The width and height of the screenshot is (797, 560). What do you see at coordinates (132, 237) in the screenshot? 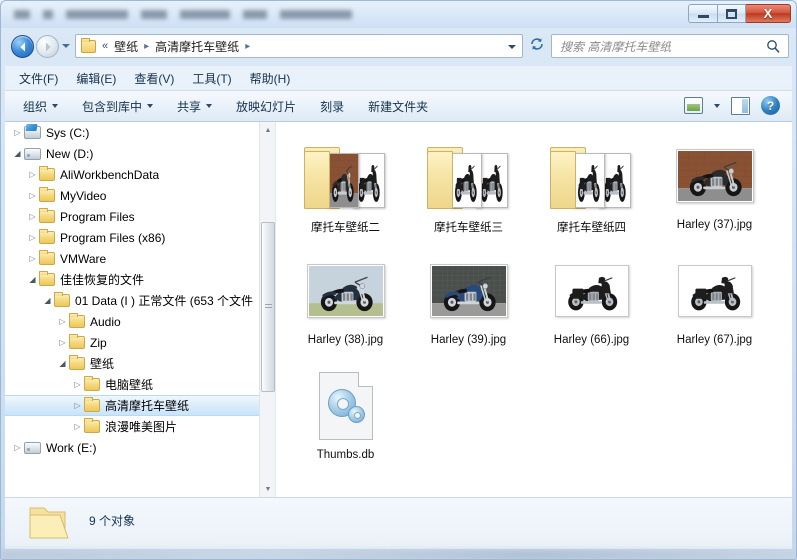
I see `tree-item-5: ▷ Program Files (x86)` at bounding box center [132, 237].